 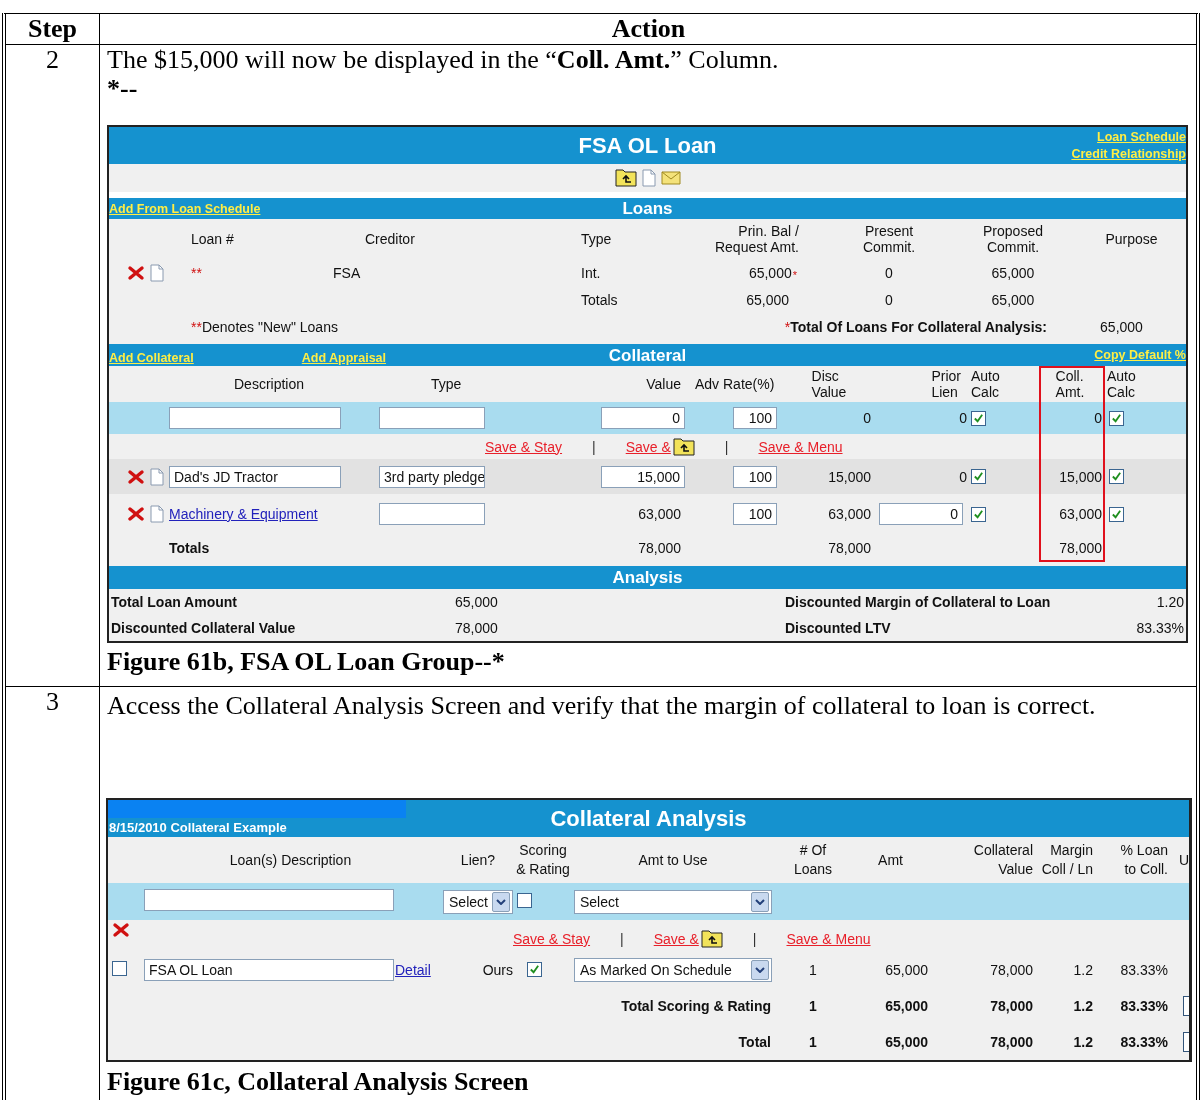 I want to click on metric-value: 1.20, so click(x=1170, y=602).